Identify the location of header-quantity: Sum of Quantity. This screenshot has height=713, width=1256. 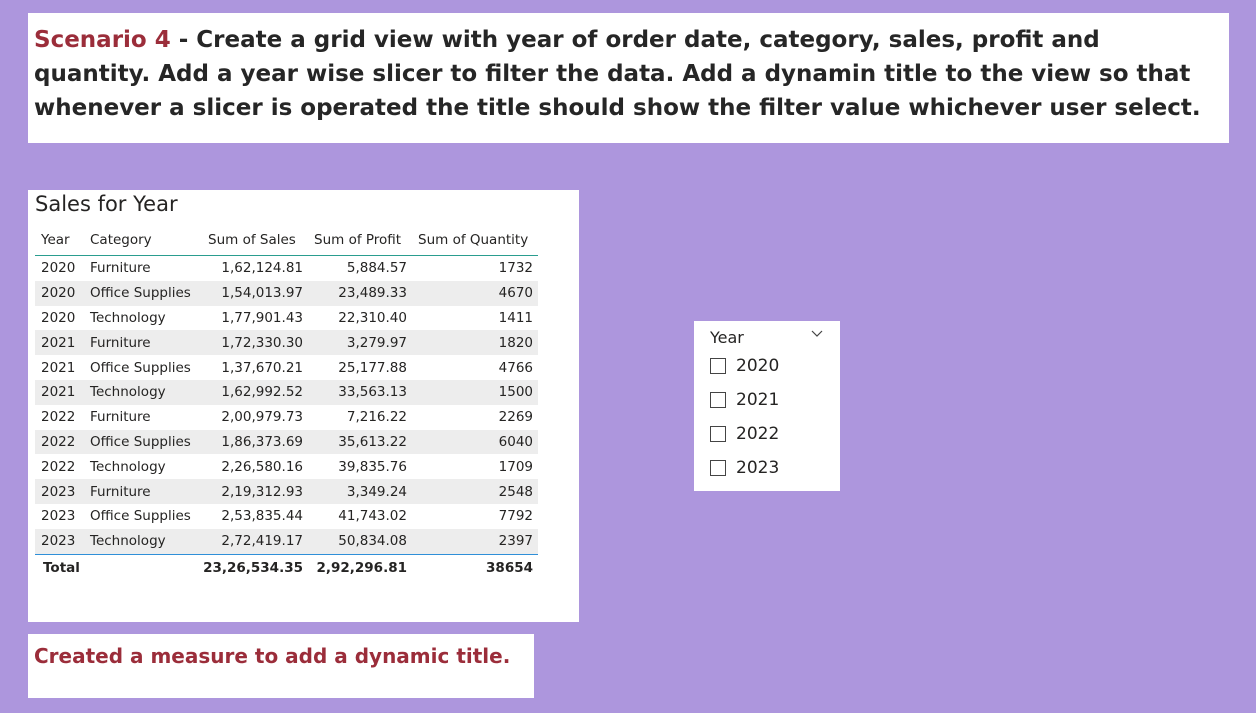
(478, 239).